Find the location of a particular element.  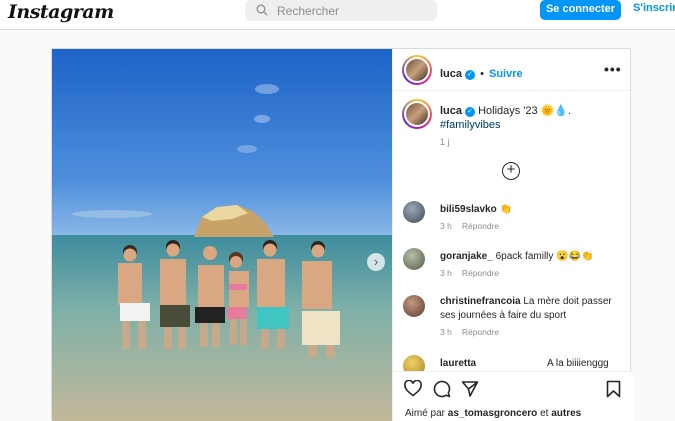

post-actions-bar: Aimé par as_tomasgroncero et autres is located at coordinates (513, 396).